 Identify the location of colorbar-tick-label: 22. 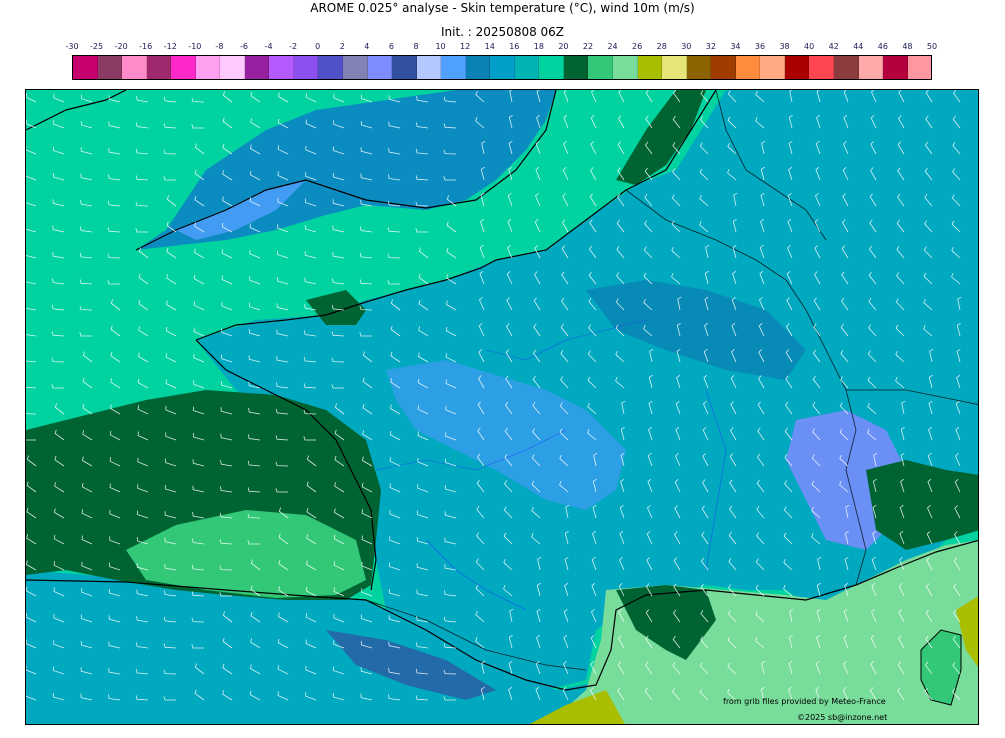
(588, 46).